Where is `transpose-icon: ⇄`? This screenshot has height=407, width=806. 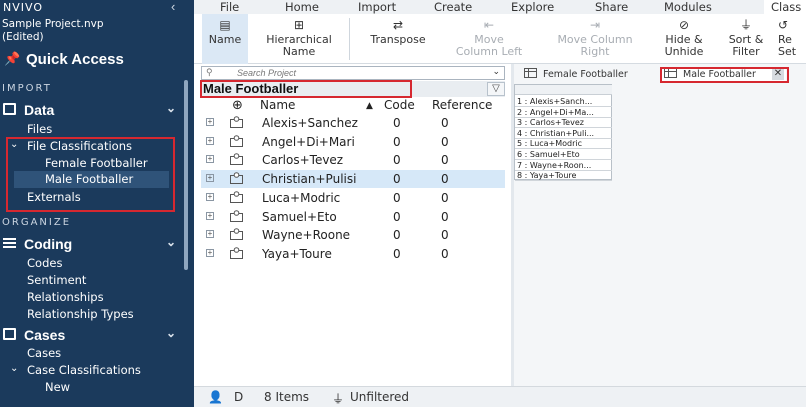 transpose-icon: ⇄ is located at coordinates (398, 25).